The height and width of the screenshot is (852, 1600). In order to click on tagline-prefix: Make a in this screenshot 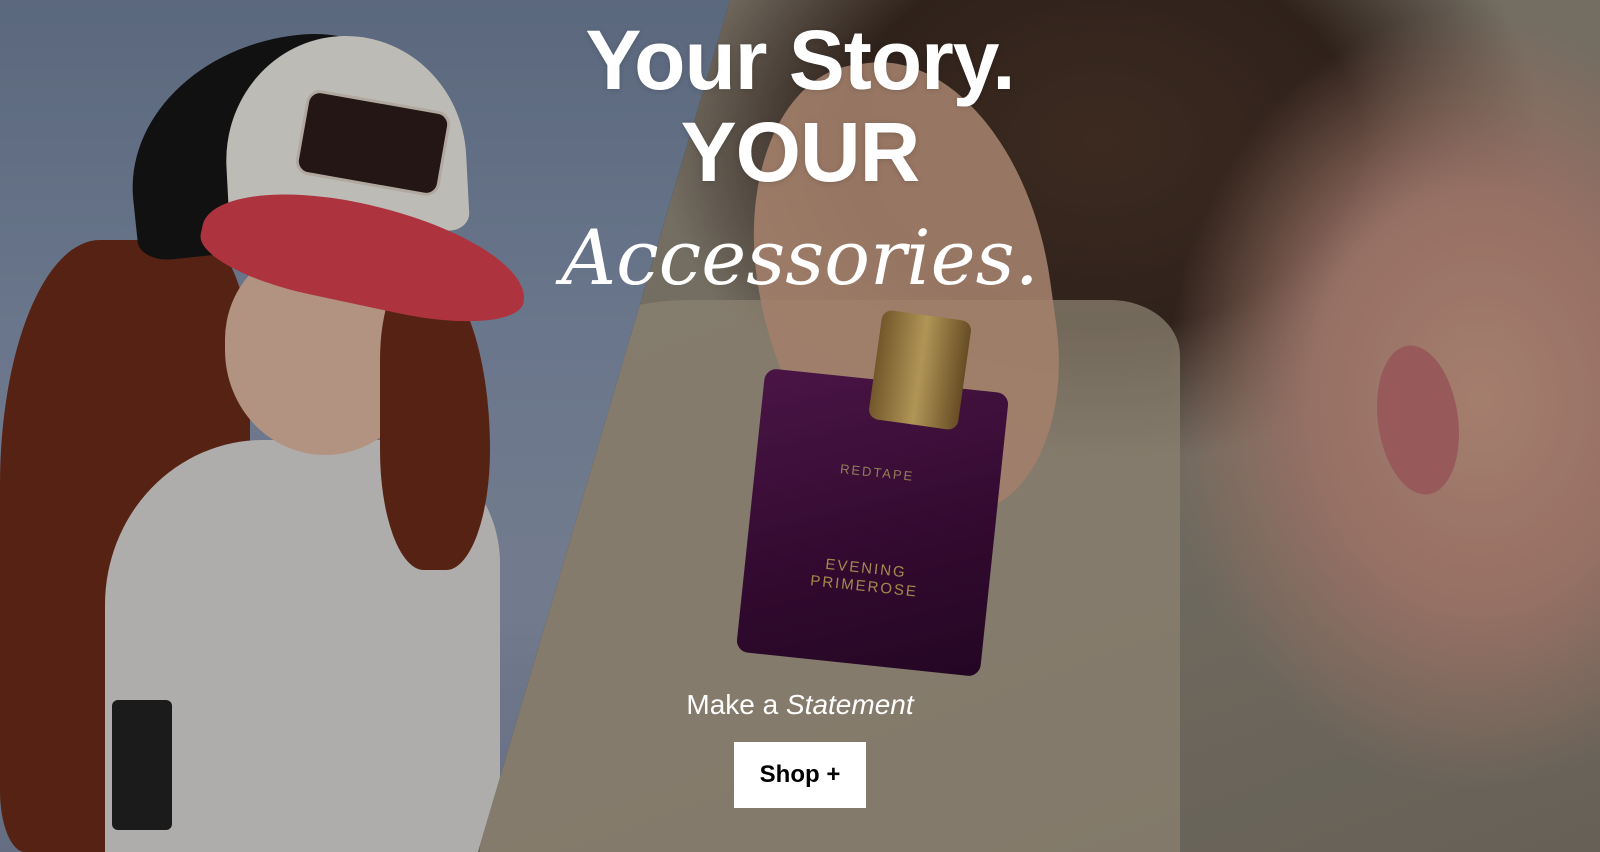, I will do `click(732, 704)`.